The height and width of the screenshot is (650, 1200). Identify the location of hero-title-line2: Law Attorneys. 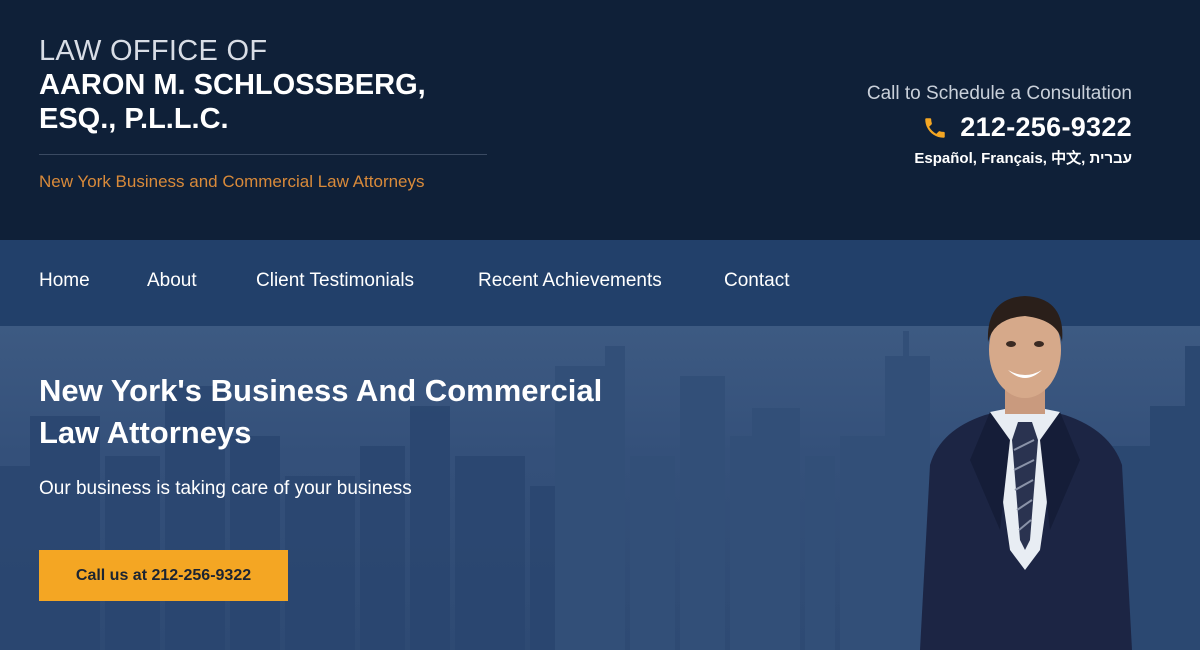
(145, 432).